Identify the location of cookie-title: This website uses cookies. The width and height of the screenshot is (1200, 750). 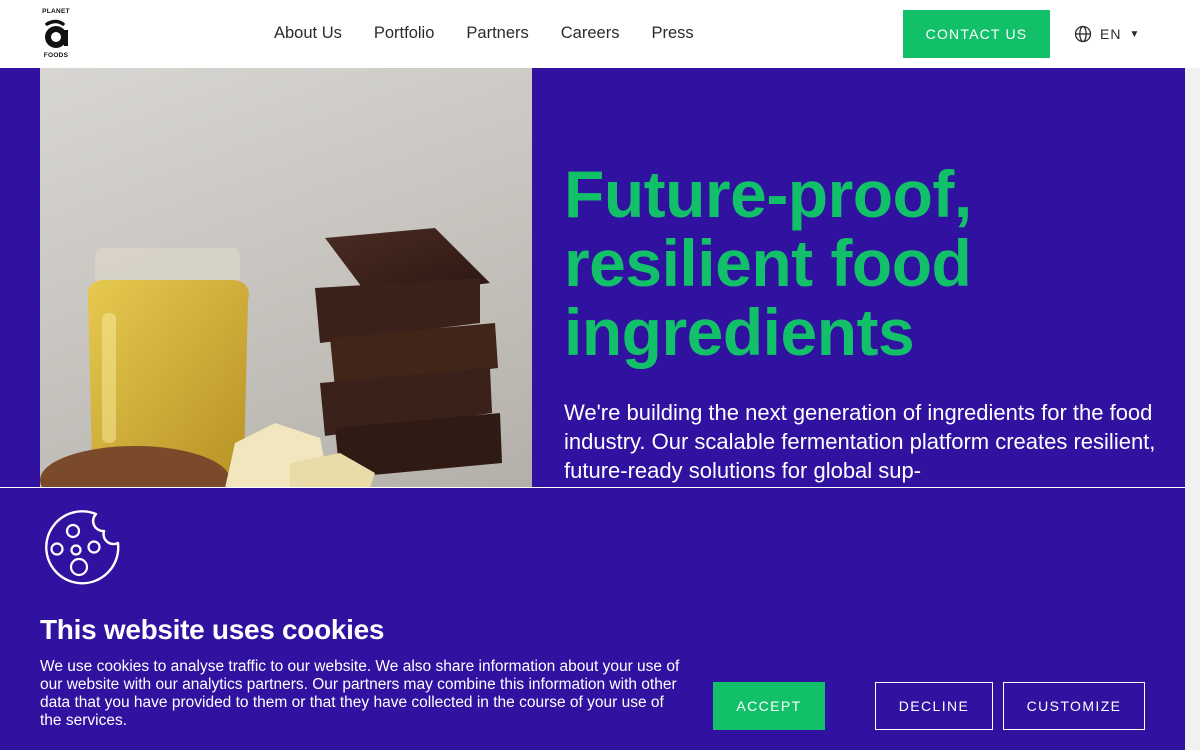
(212, 629).